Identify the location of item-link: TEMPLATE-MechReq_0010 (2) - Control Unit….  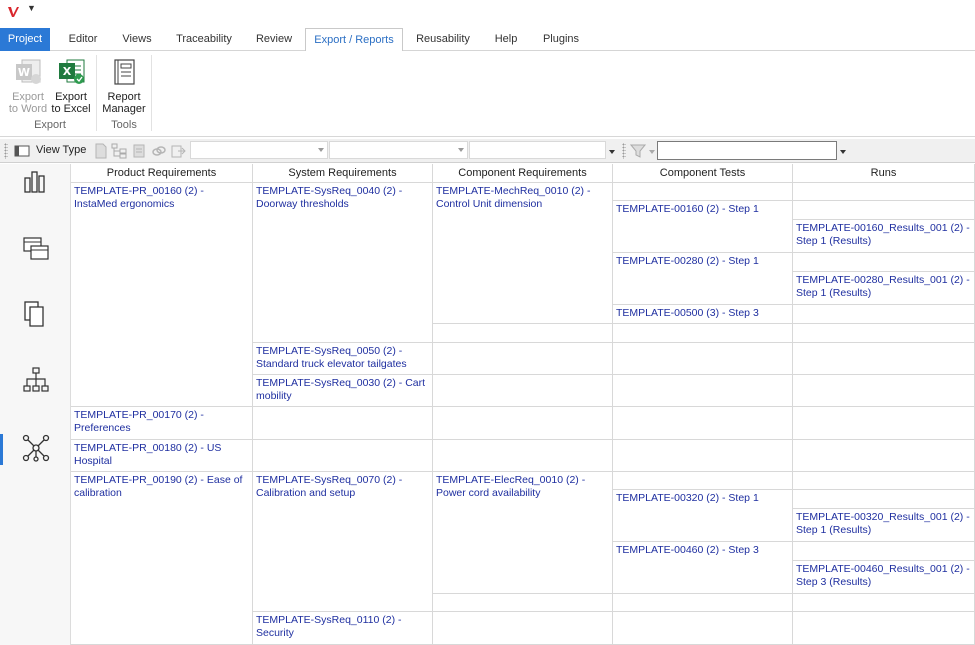
(513, 197).